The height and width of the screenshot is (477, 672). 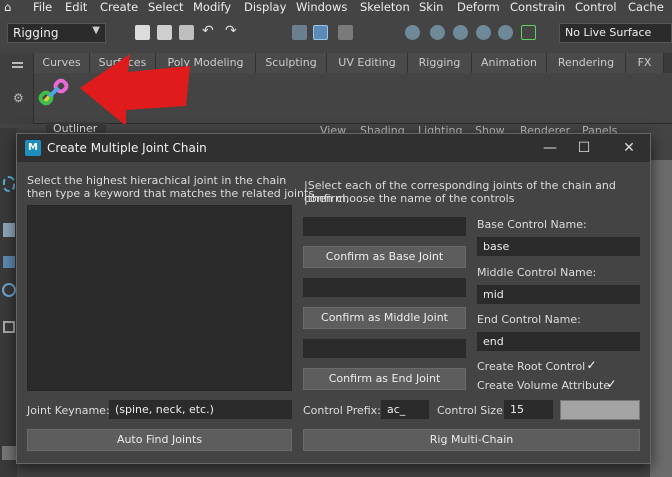 What do you see at coordinates (17, 63) in the screenshot?
I see `shelf-menu-icon` at bounding box center [17, 63].